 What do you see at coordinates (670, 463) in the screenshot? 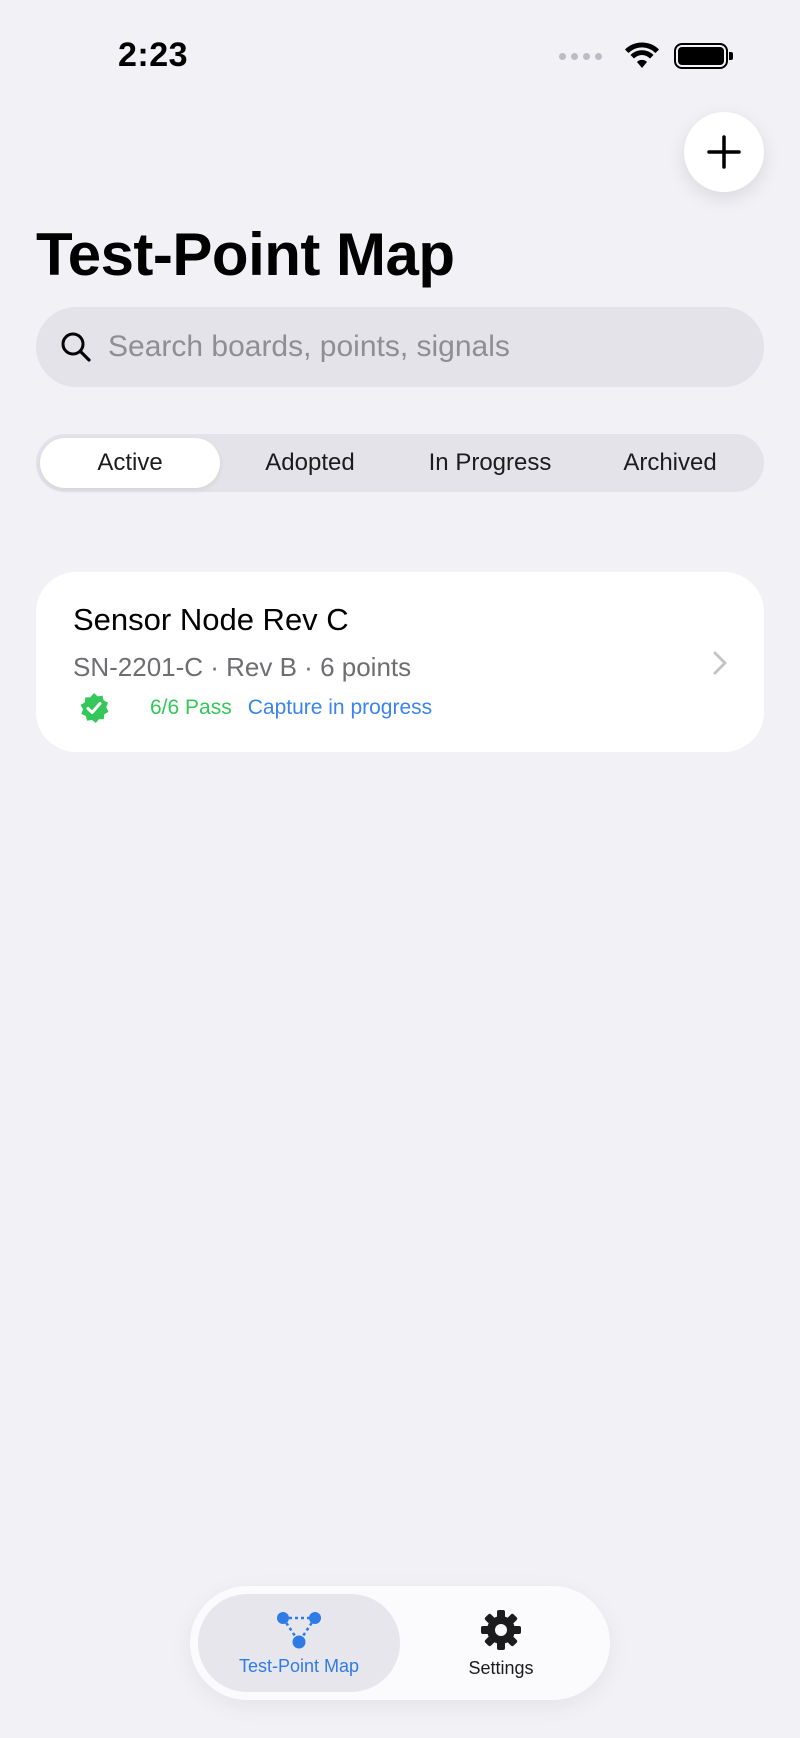
I see `segment-archived: Archived` at bounding box center [670, 463].